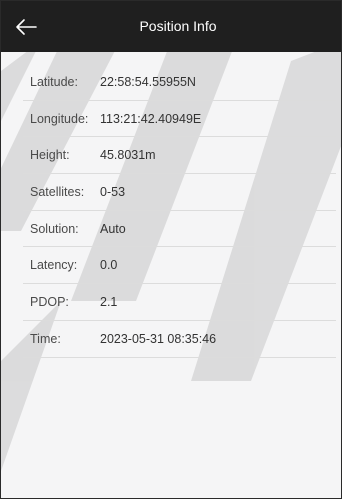 This screenshot has width=342, height=499. I want to click on row-satellites: Satellites: 0-53, so click(179, 192).